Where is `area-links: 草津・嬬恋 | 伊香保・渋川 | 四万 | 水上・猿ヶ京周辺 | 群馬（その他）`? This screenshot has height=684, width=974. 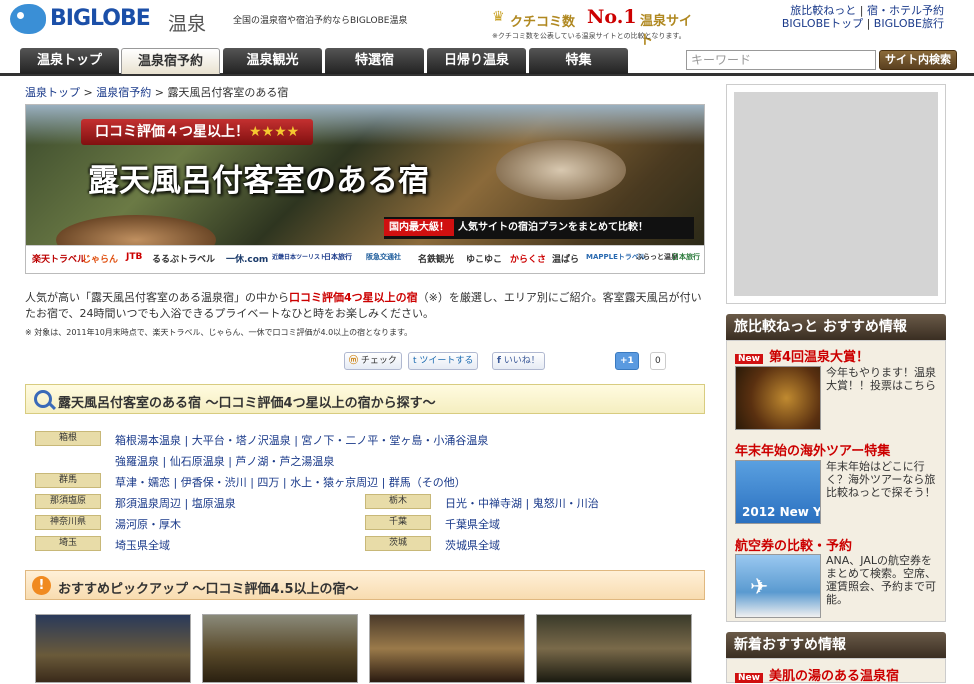 area-links: 草津・嬬恋 | 伊香保・渋川 | 四万 | 水上・猿ヶ京周辺 | 群馬（その他） is located at coordinates (290, 482).